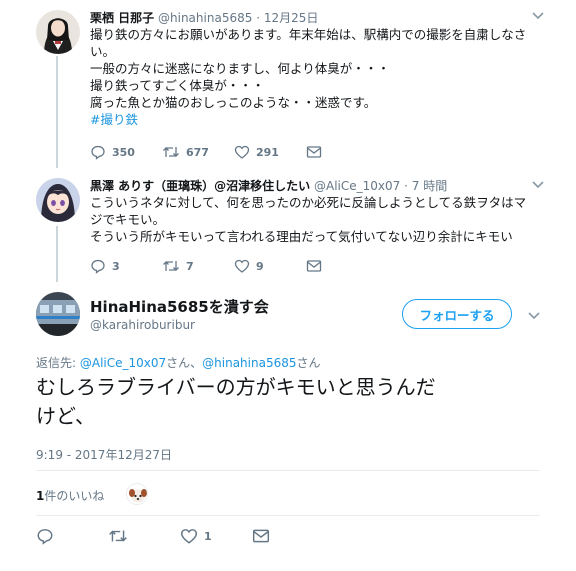  I want to click on user-handle: @hinahina5685, so click(205, 18).